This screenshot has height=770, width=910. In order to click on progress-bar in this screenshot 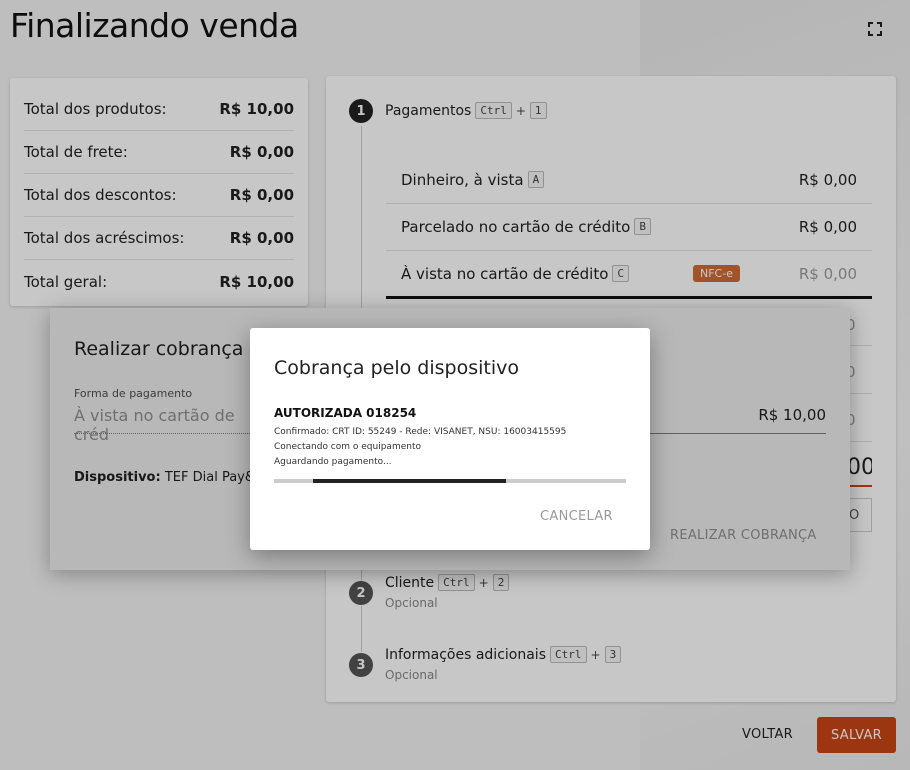, I will do `click(450, 481)`.